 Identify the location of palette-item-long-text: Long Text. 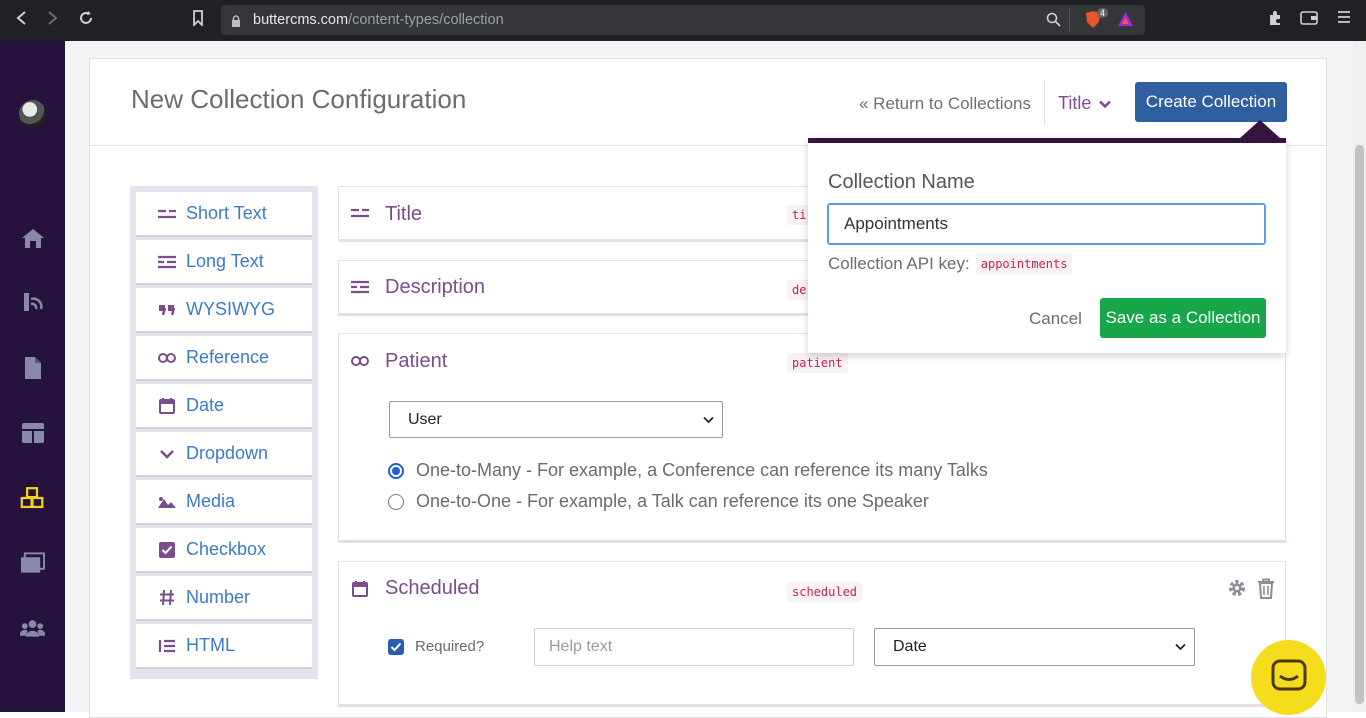
(224, 262).